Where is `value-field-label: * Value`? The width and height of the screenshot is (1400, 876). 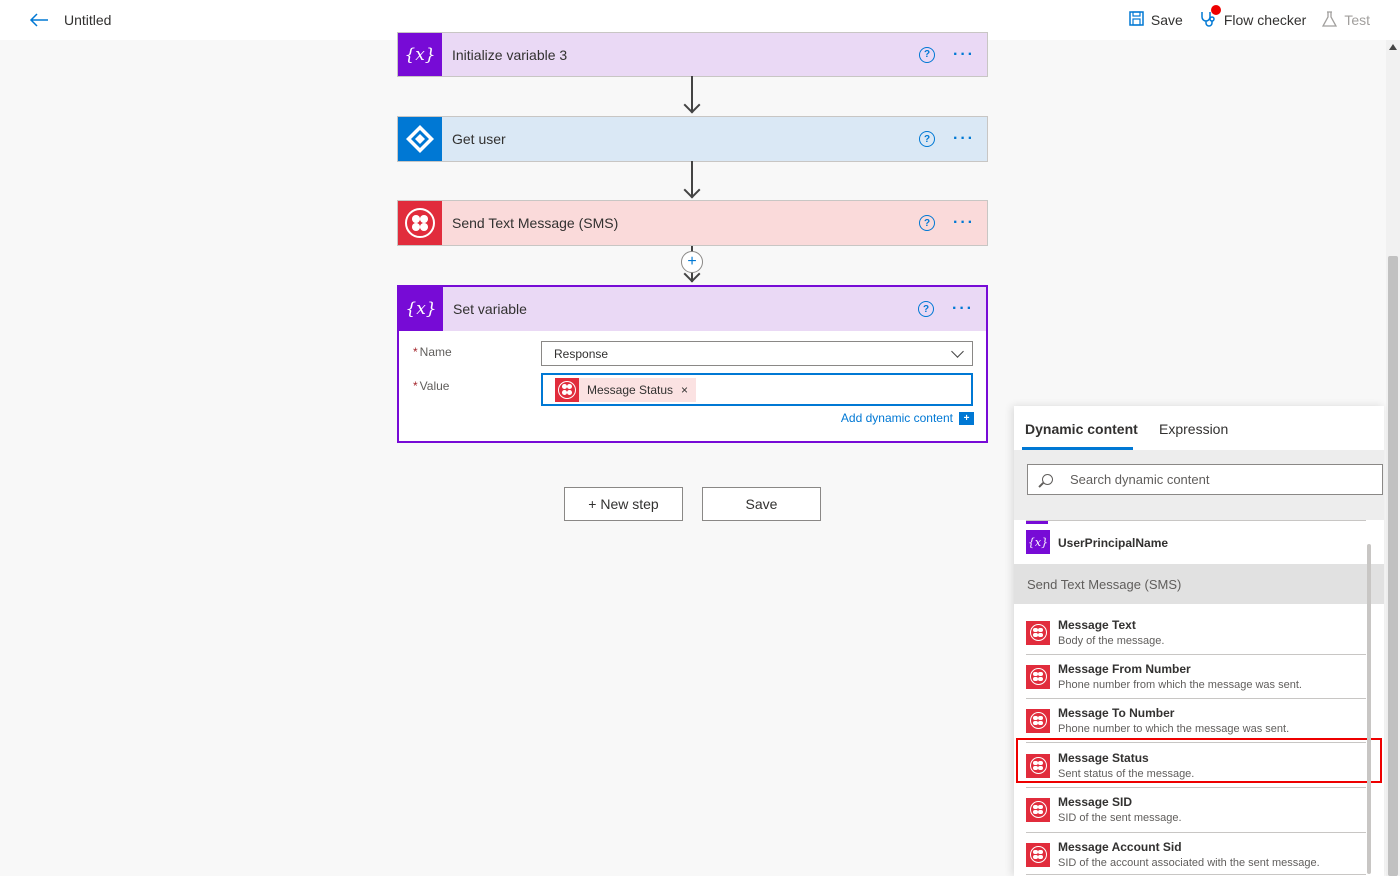
value-field-label: * Value is located at coordinates (431, 386).